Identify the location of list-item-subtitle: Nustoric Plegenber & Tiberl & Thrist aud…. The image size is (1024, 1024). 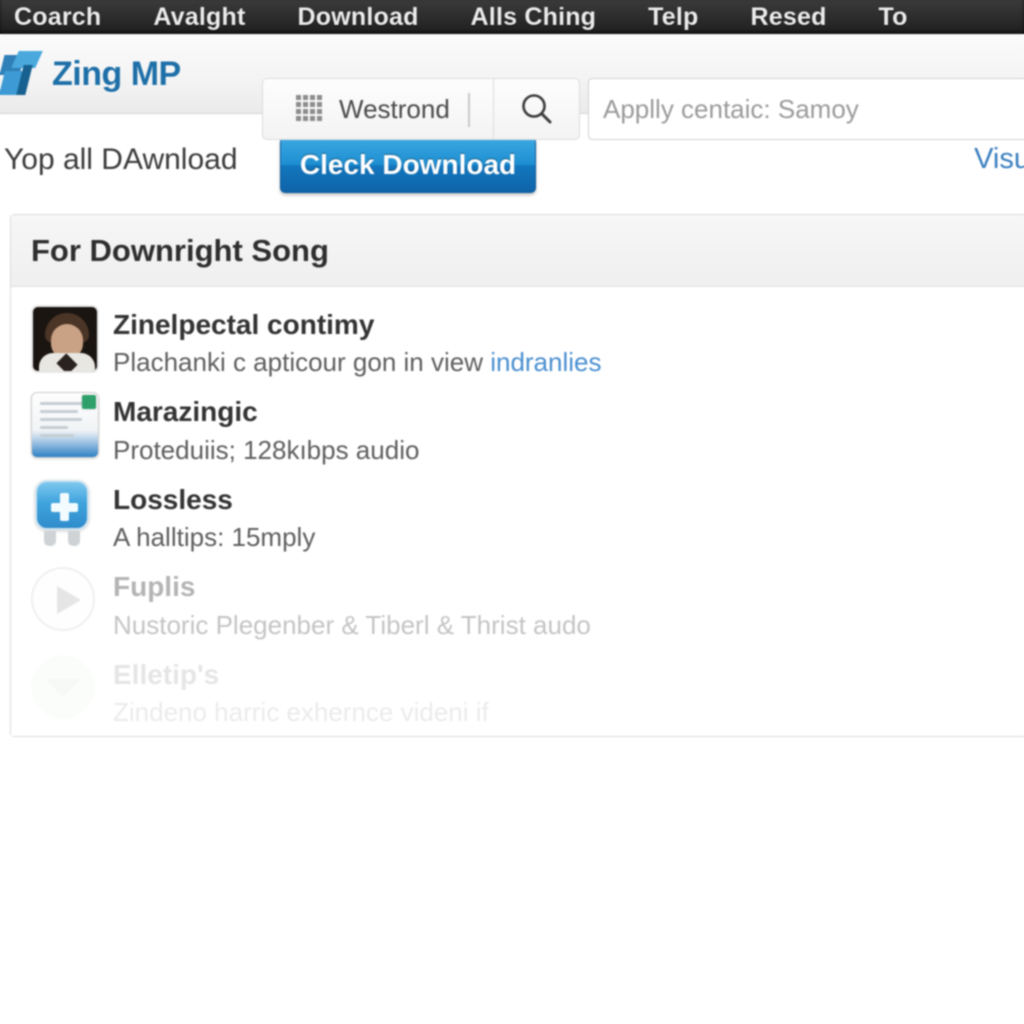
(352, 624).